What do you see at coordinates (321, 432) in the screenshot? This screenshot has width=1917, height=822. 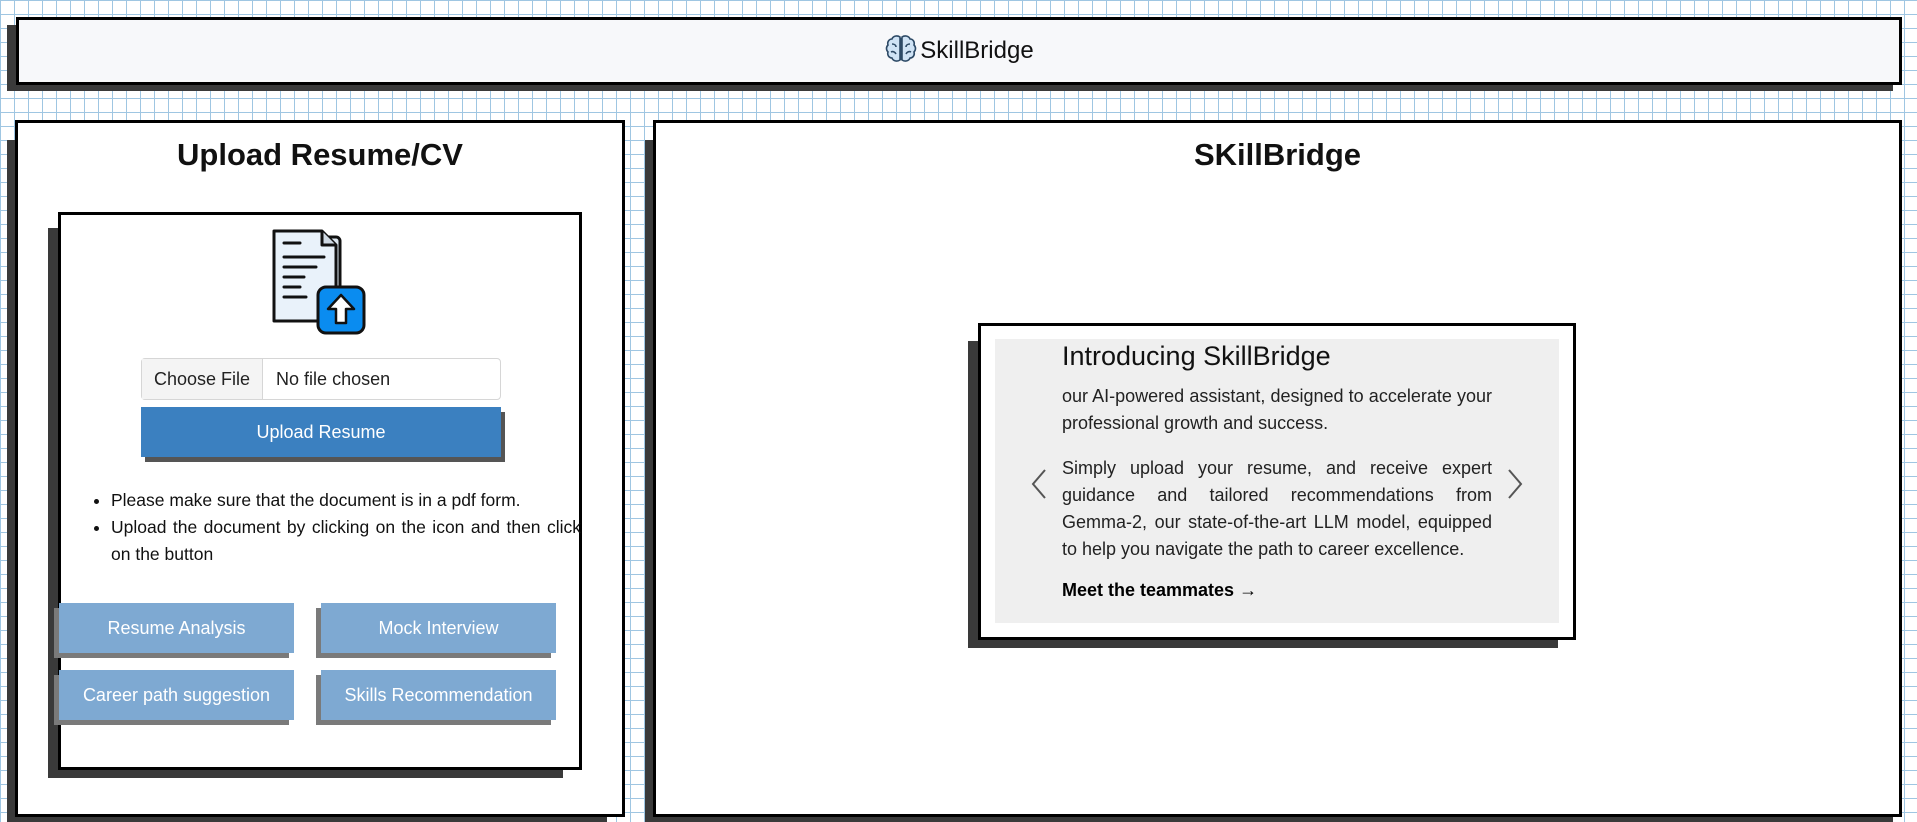 I see `upload-resume-button: Upload Resume` at bounding box center [321, 432].